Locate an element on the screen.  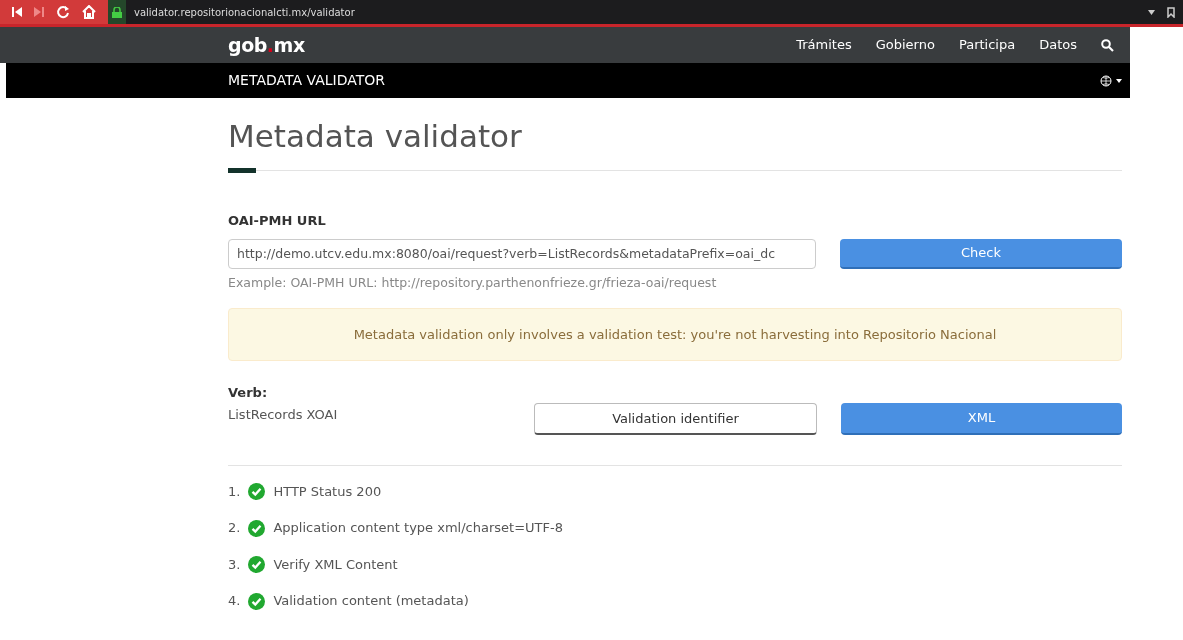
check-label: HTTP Status 200 is located at coordinates (327, 491).